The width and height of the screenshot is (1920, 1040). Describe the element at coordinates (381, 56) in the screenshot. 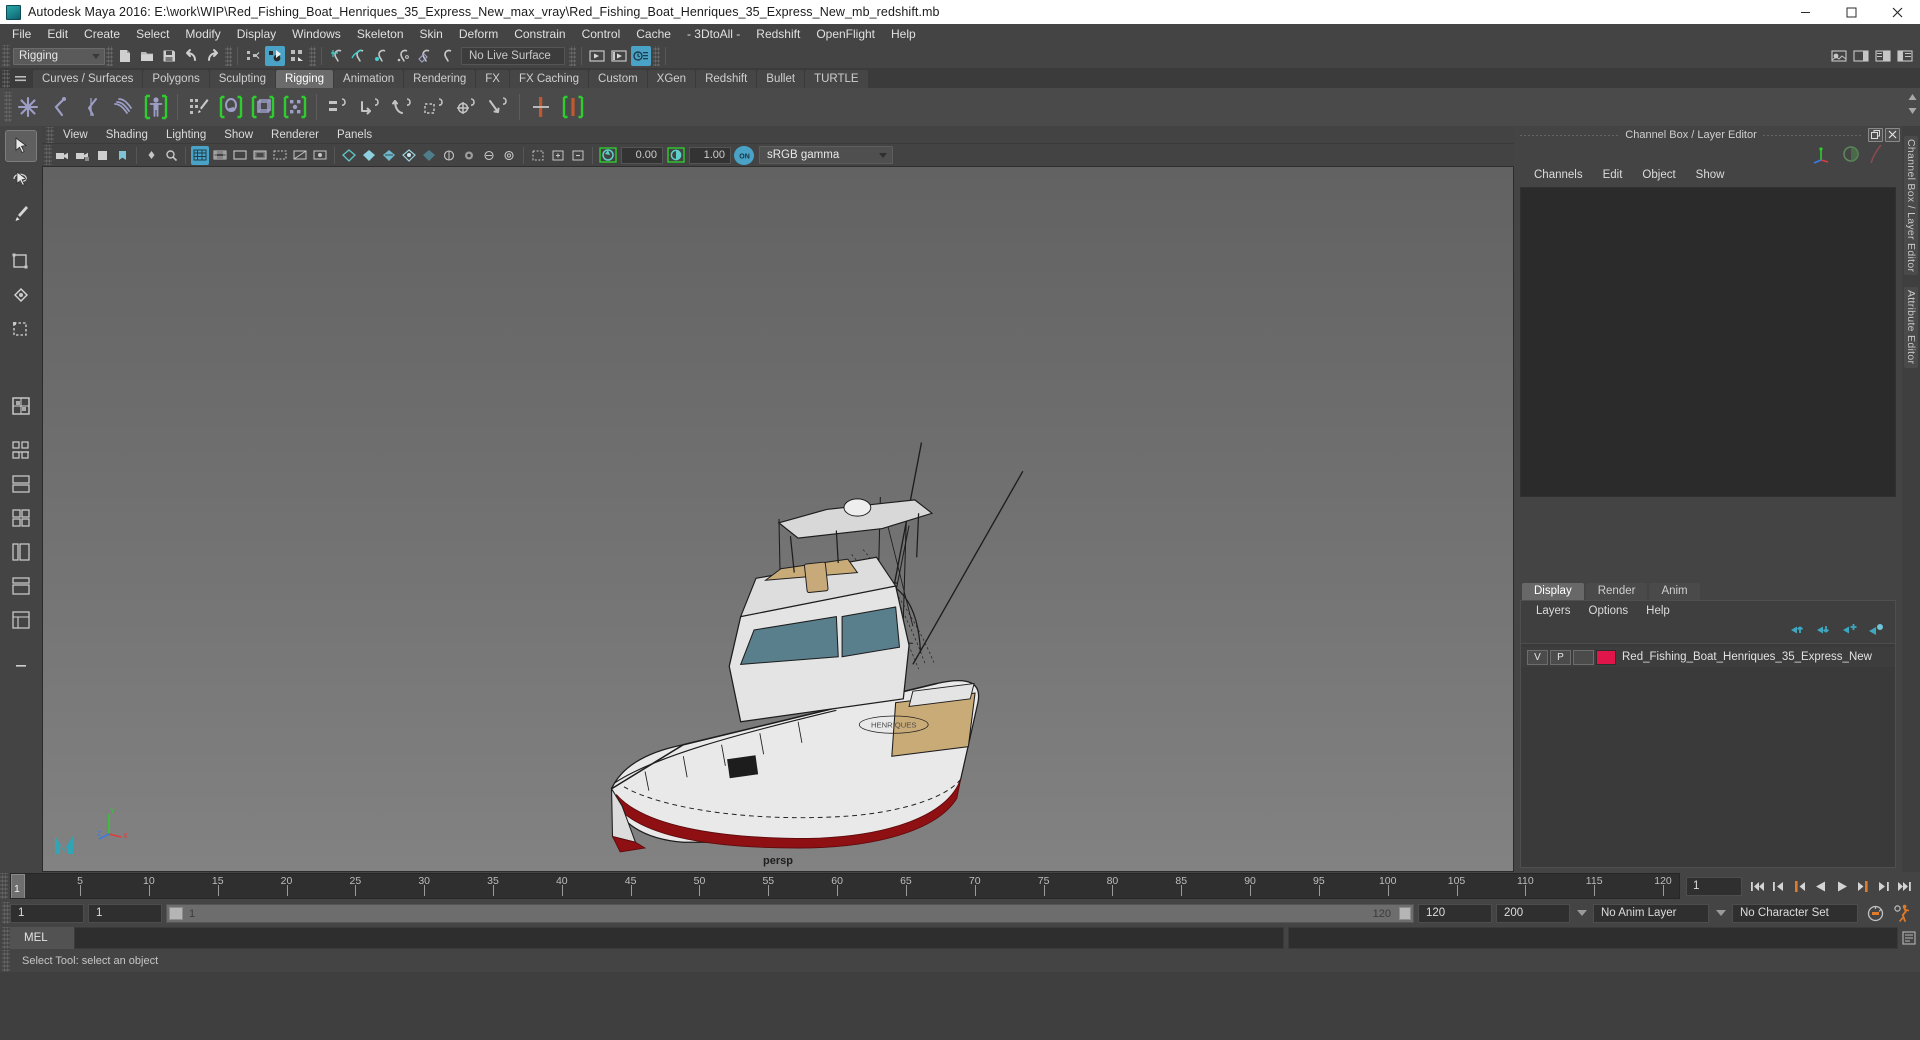

I see `snap-point-icon` at that location.